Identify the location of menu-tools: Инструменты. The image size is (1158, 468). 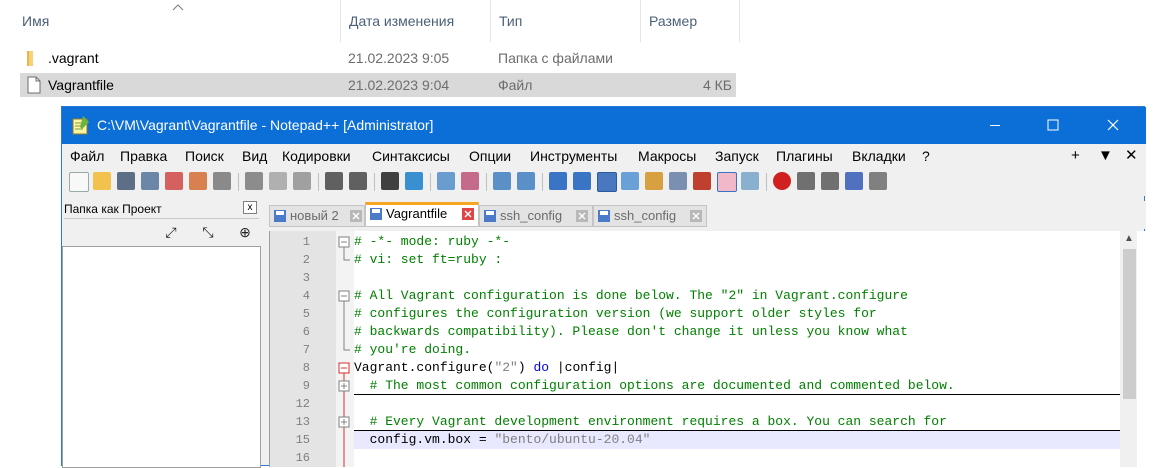
(573, 156).